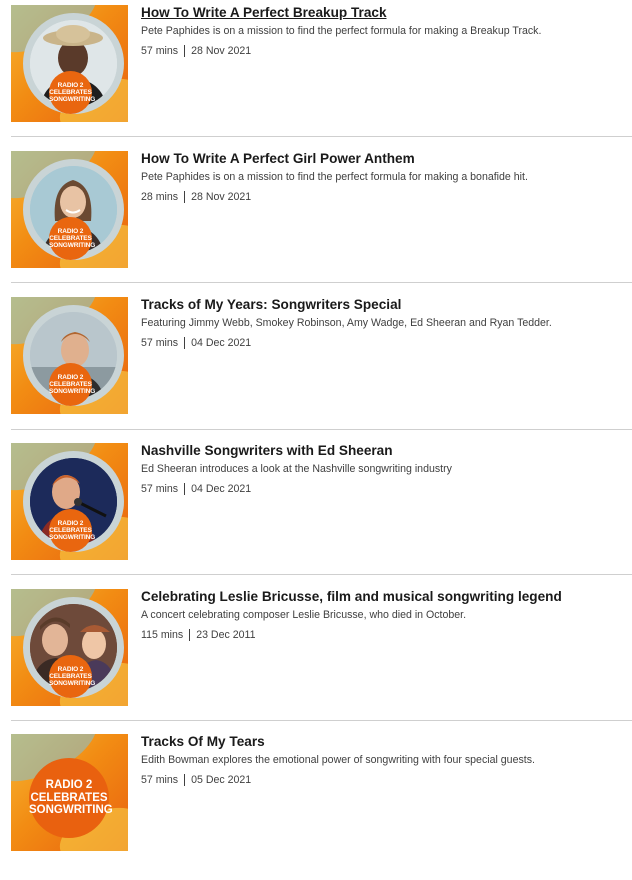 Image resolution: width=632 pixels, height=880 pixels. I want to click on episode-meta: 57 mins 05 Dec 2021, so click(196, 780).